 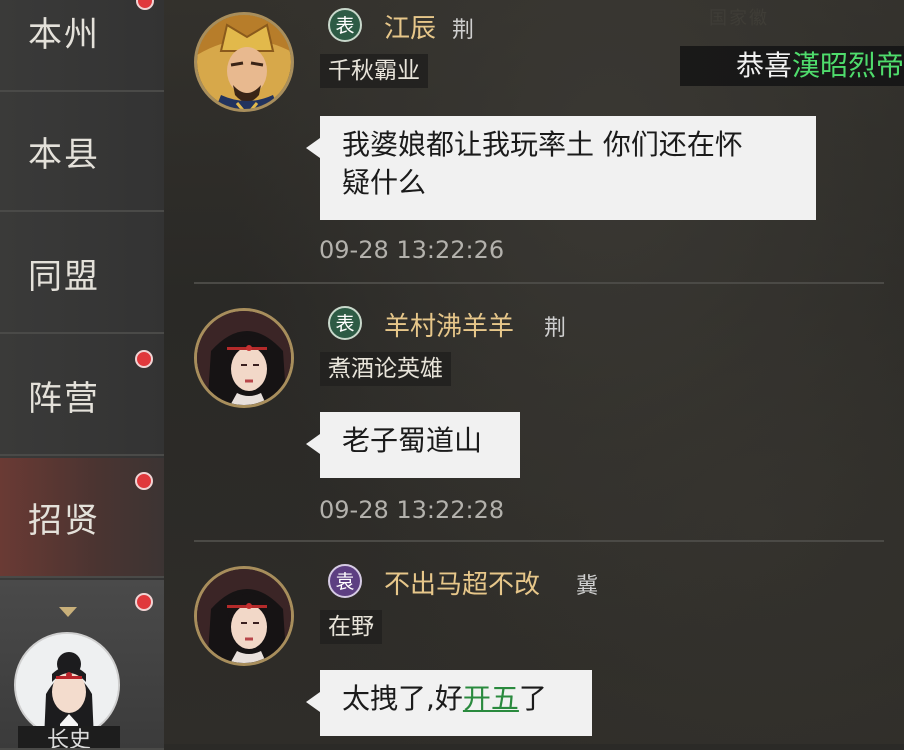 What do you see at coordinates (68, 612) in the screenshot?
I see `chevron-down-icon` at bounding box center [68, 612].